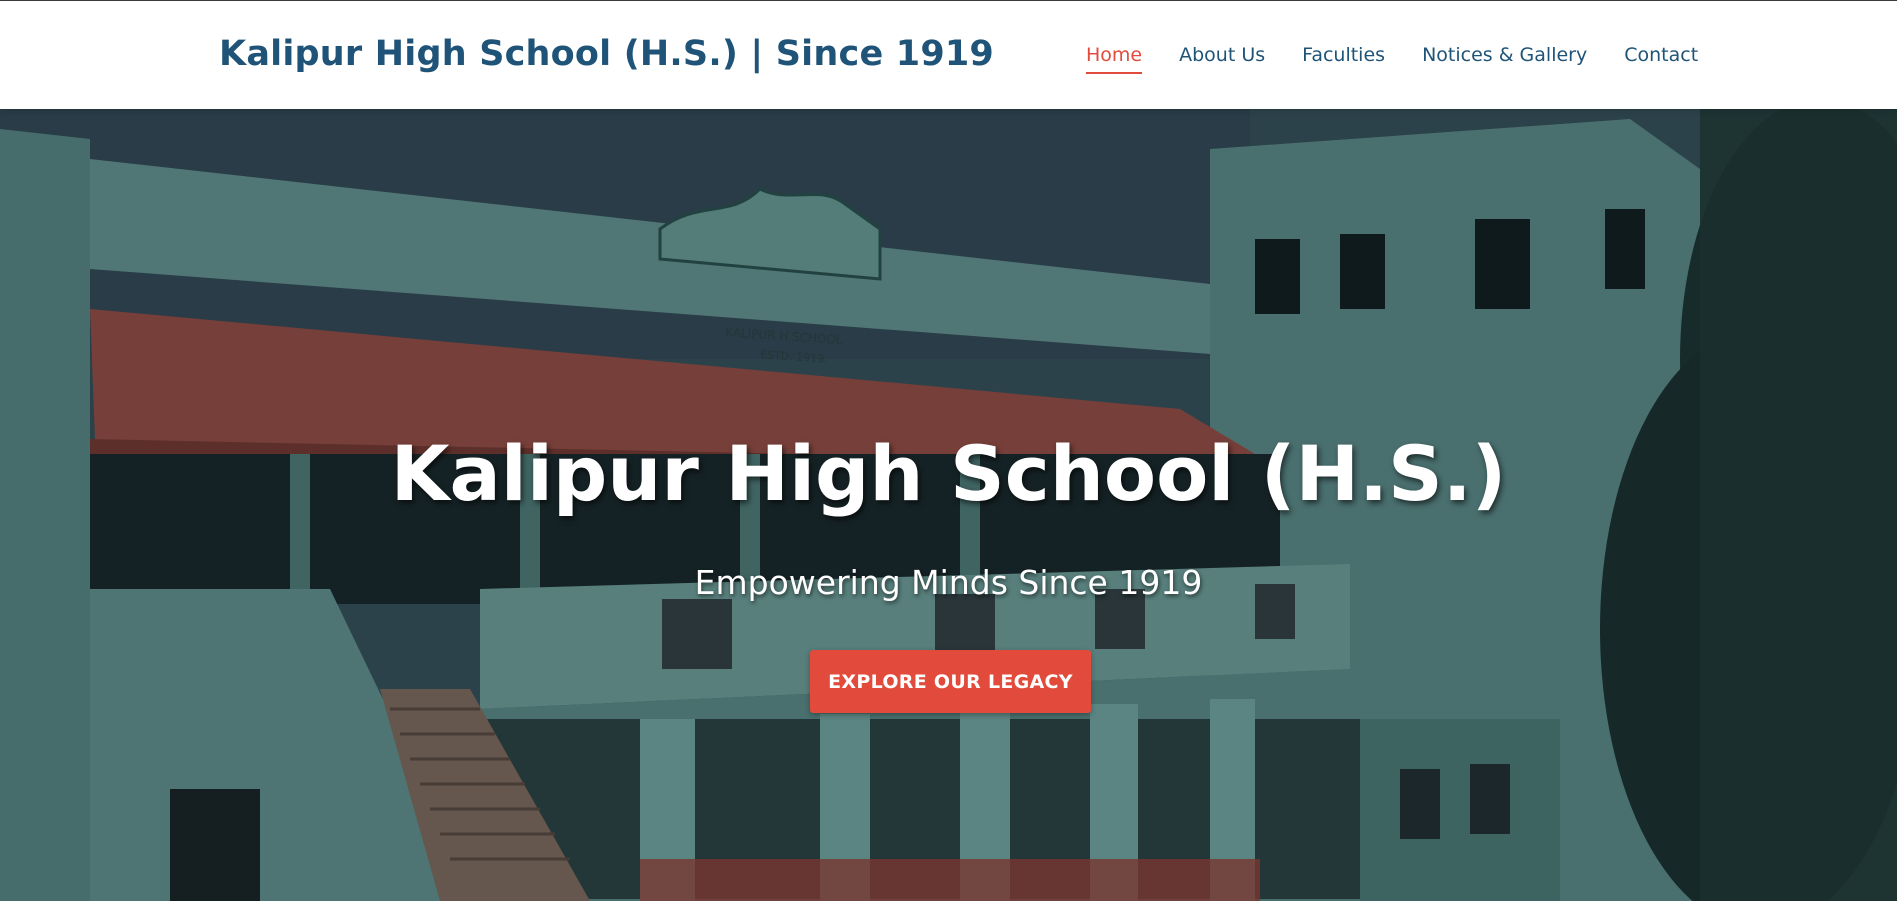 This screenshot has height=901, width=1897. I want to click on hero-subtitle: Empowering Minds Since 1919, so click(948, 582).